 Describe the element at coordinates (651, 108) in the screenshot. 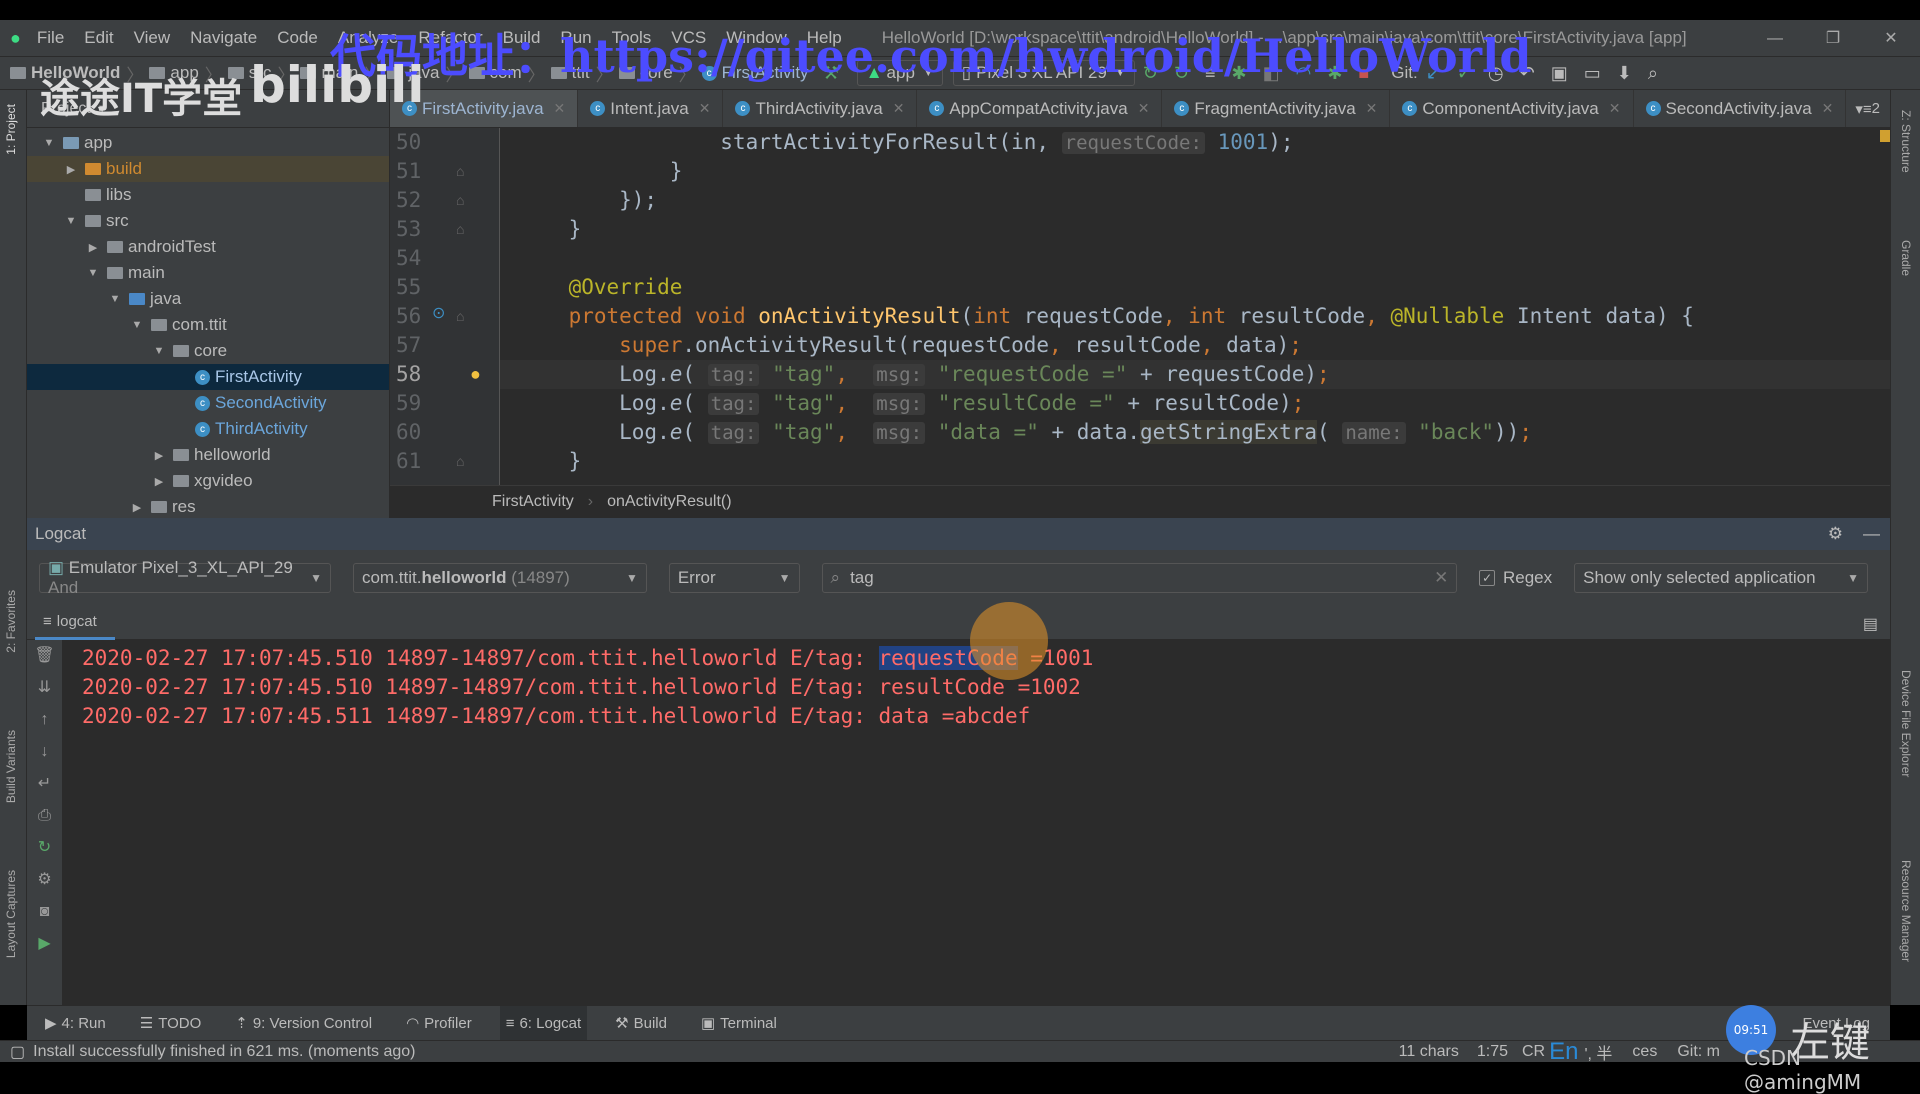

I see `editor-tab: c Intent.java ✕` at that location.